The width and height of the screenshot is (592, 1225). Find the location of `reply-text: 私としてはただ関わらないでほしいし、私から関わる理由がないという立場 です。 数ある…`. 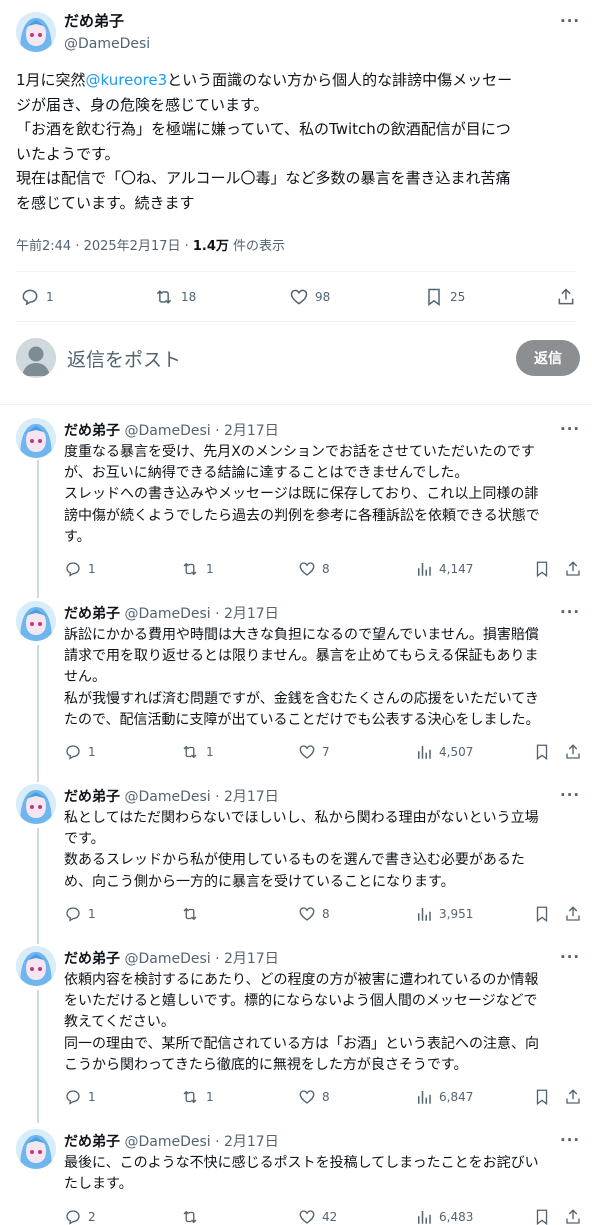

reply-text: 私としてはただ関わらないでほしいし、私から関わる理由がないという立場 です。 数ある… is located at coordinates (322, 850).